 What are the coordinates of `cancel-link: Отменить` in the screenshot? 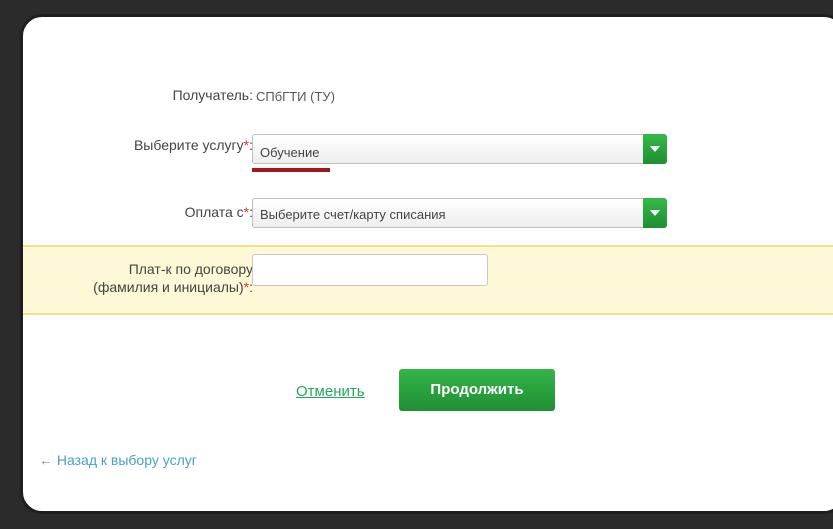 It's located at (330, 391).